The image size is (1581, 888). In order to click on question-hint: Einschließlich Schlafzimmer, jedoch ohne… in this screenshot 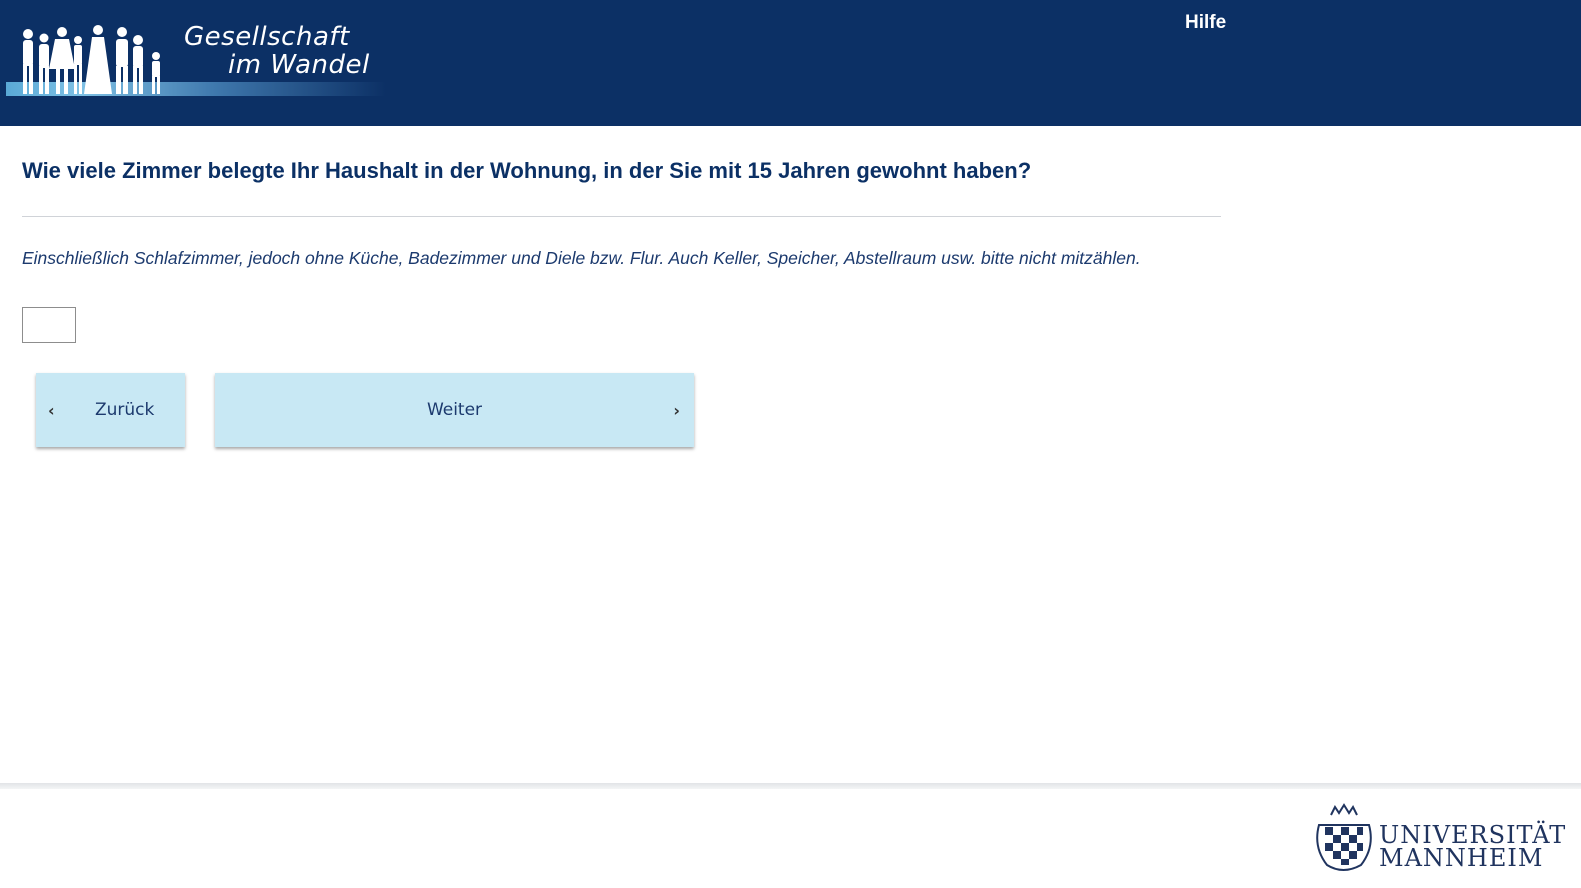, I will do `click(581, 258)`.